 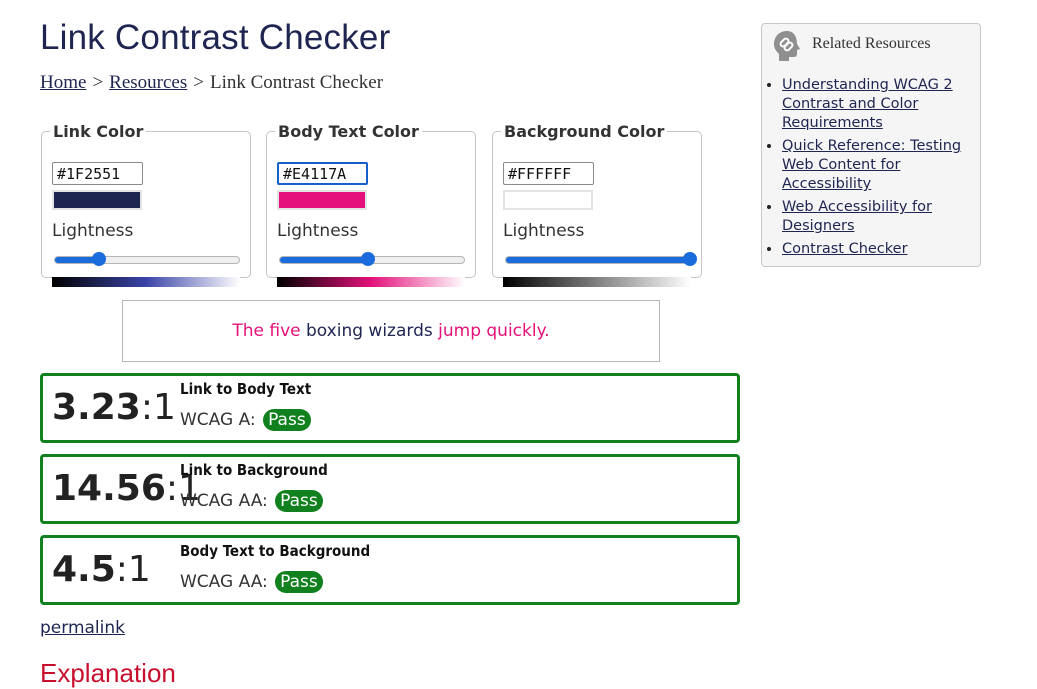 I want to click on result-link-to-background: 14.56:1 Link to Background WCAG AA: Pass, so click(x=390, y=489).